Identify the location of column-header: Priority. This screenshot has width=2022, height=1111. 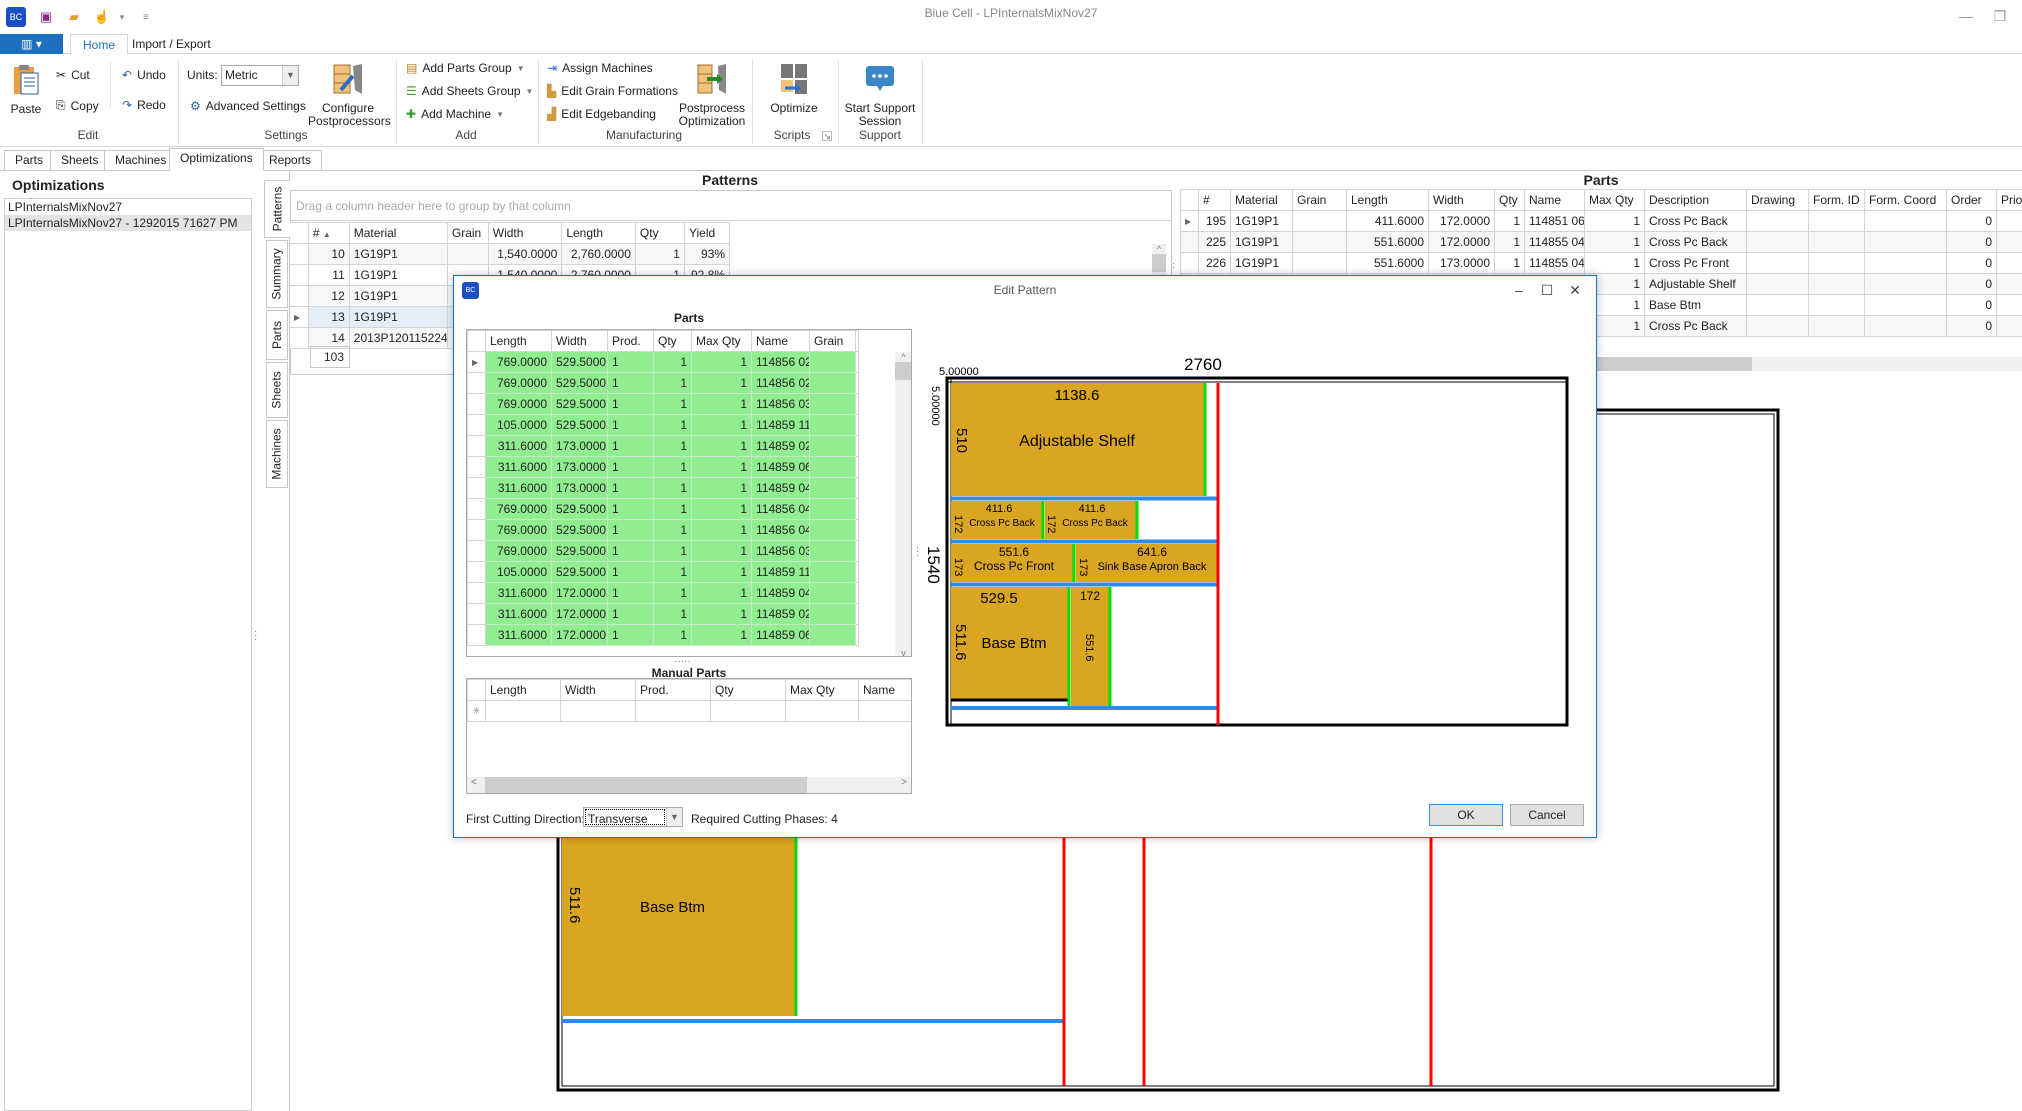
(2009, 200).